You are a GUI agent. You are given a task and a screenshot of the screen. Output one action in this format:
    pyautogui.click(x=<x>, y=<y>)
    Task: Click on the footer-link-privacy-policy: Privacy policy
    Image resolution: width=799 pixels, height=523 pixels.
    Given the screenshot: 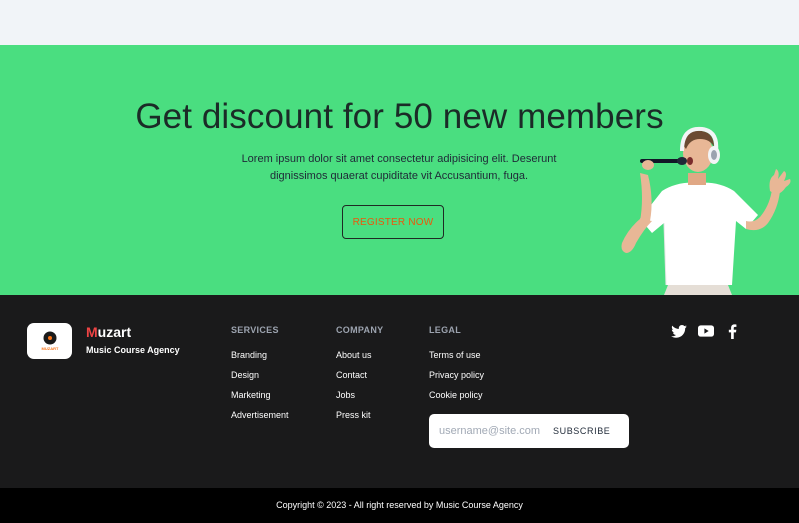 What is the action you would take?
    pyautogui.click(x=456, y=380)
    